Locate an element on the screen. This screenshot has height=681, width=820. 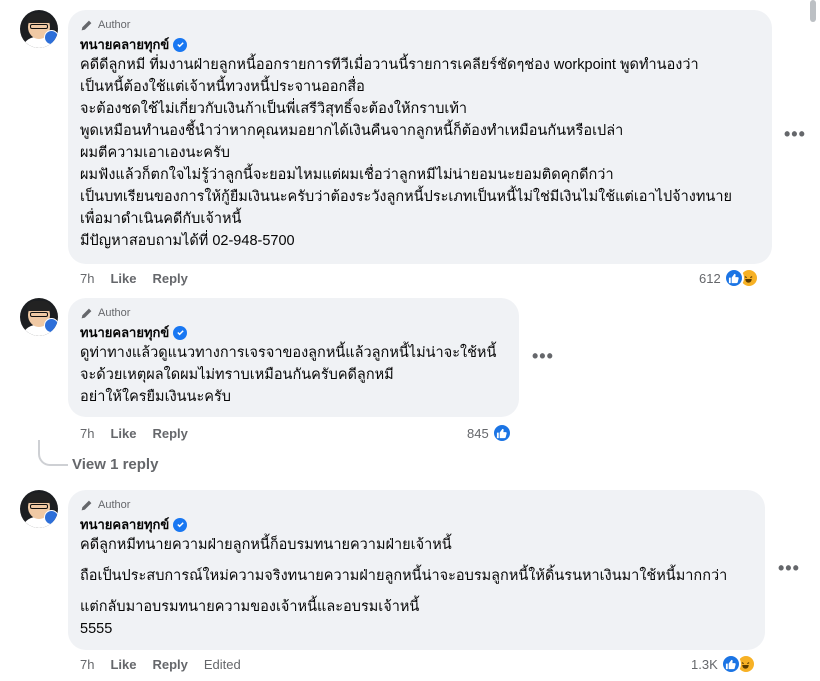
reaction-summary: 612 is located at coordinates (729, 278).